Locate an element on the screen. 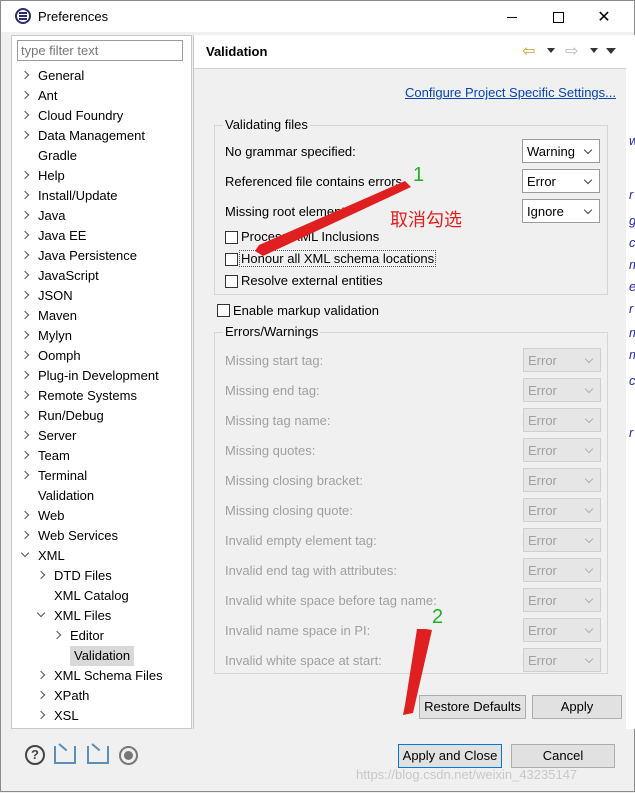  filter-input is located at coordinates (100, 50).